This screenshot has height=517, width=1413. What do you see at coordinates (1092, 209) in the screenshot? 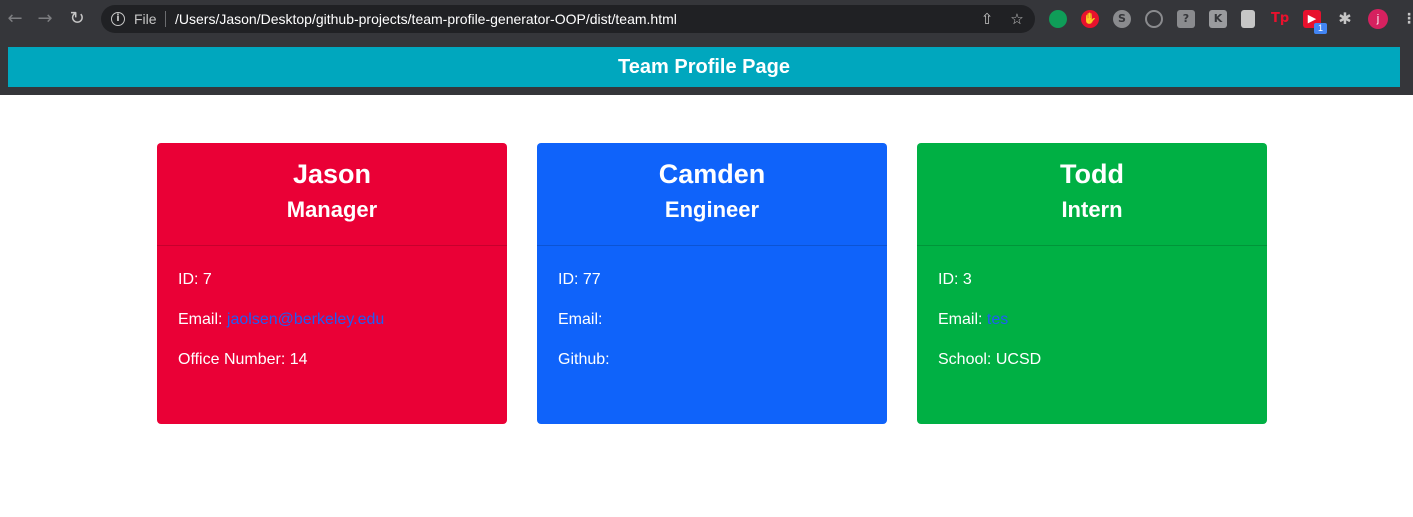
I see `card-role: Intern` at bounding box center [1092, 209].